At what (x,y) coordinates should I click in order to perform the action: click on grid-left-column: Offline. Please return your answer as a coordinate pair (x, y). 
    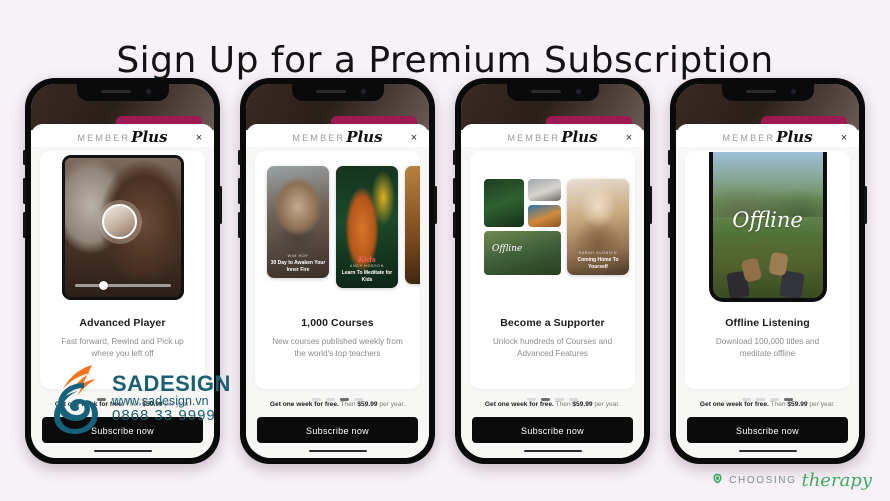
    Looking at the image, I should click on (522, 227).